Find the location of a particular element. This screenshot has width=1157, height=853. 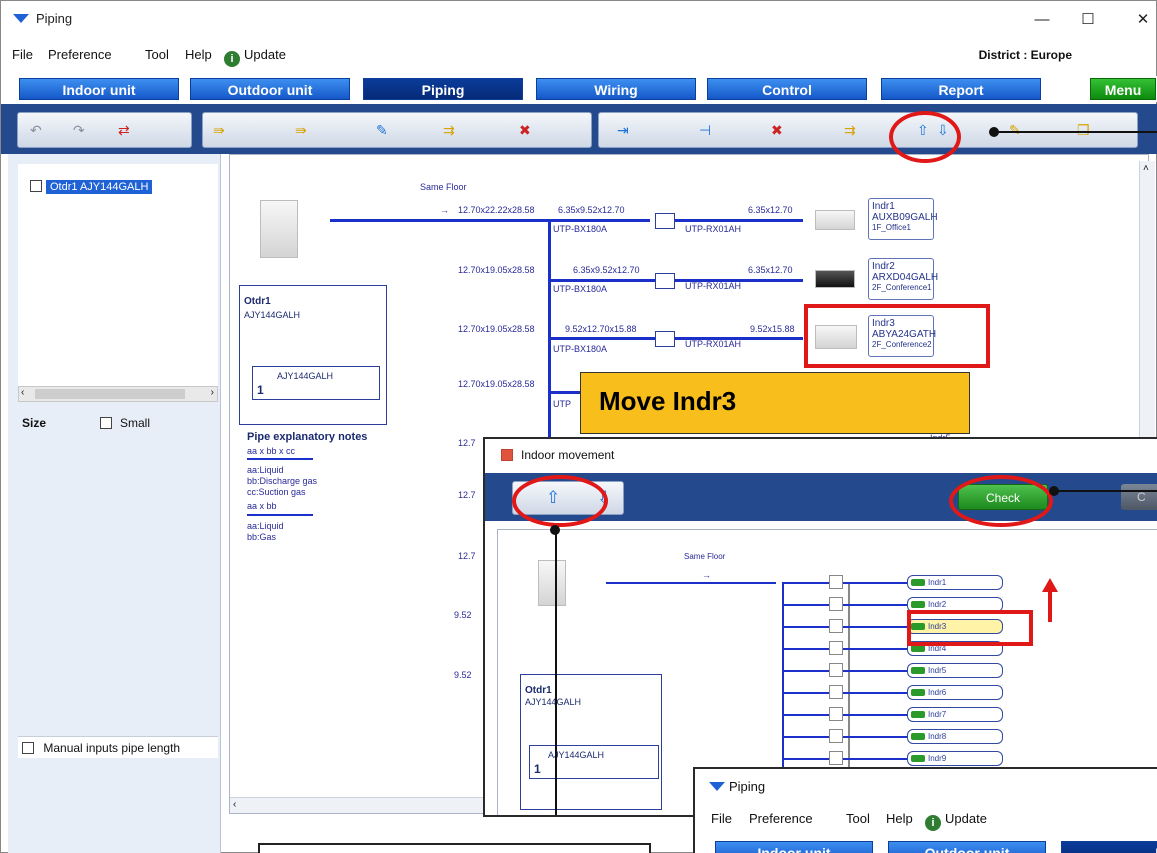

redo-button: ↷ is located at coordinates (84, 130).